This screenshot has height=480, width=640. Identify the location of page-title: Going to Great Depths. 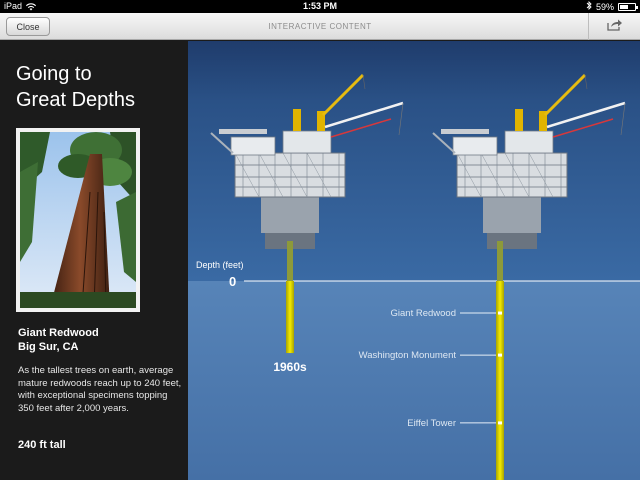
(98, 87).